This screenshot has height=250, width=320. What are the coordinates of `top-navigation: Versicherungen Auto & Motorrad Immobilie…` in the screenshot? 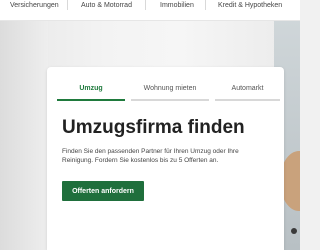 It's located at (150, 10).